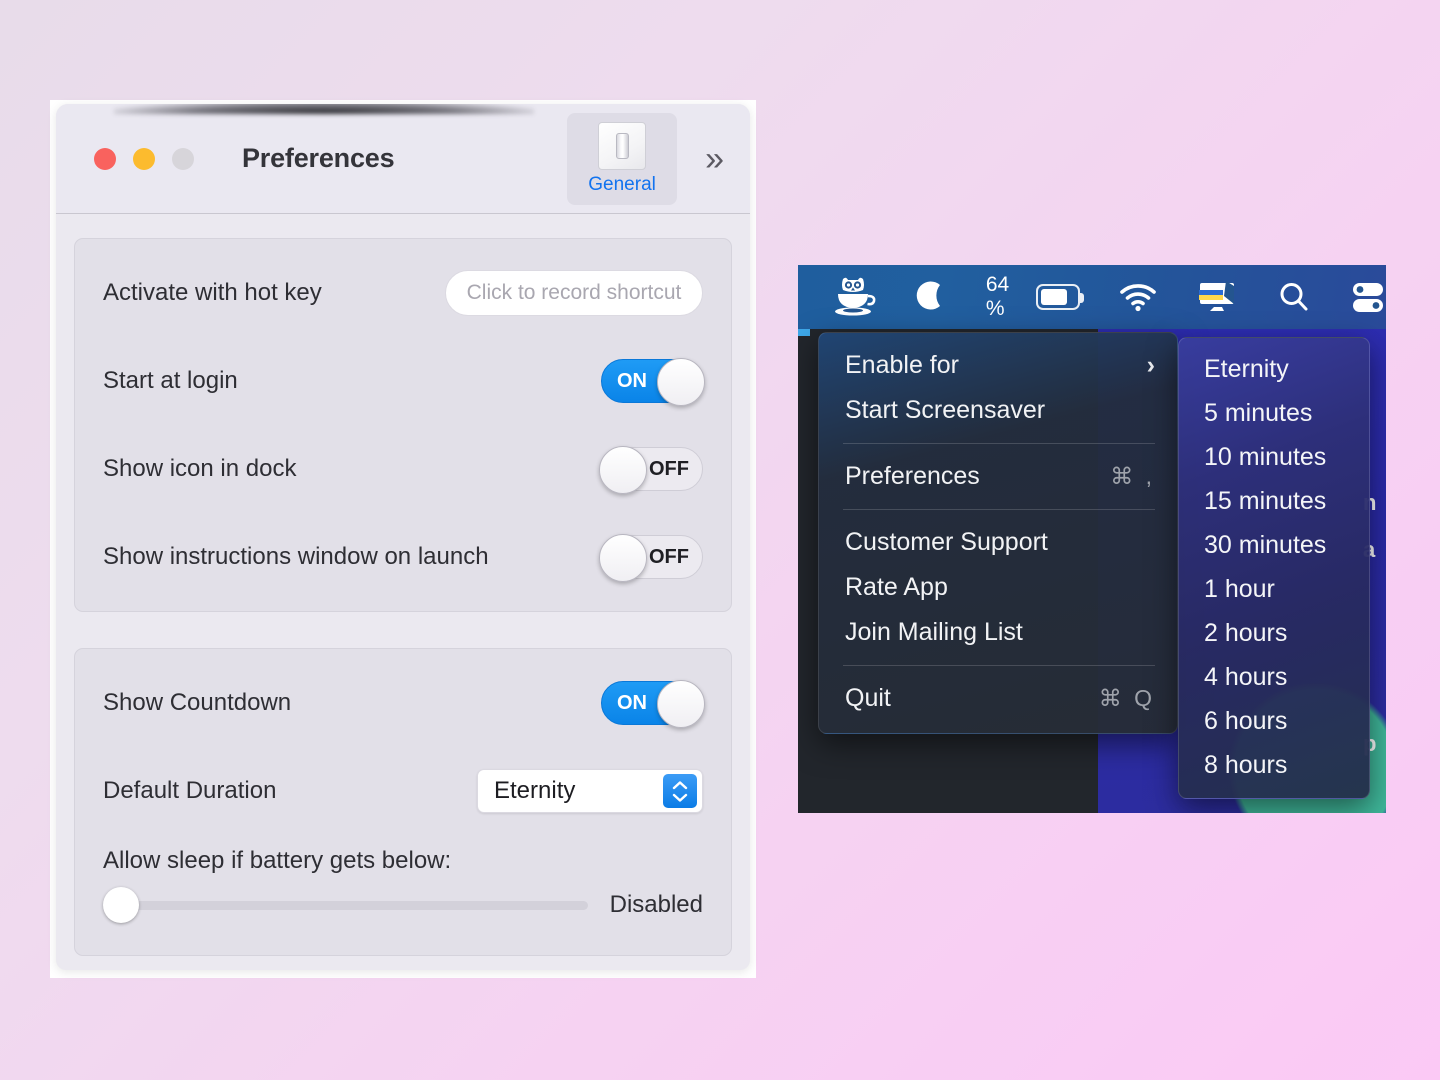 This screenshot has width=1440, height=1080. What do you see at coordinates (403, 469) in the screenshot?
I see `row-show-icon-in-dock: Show icon in dock OFF` at bounding box center [403, 469].